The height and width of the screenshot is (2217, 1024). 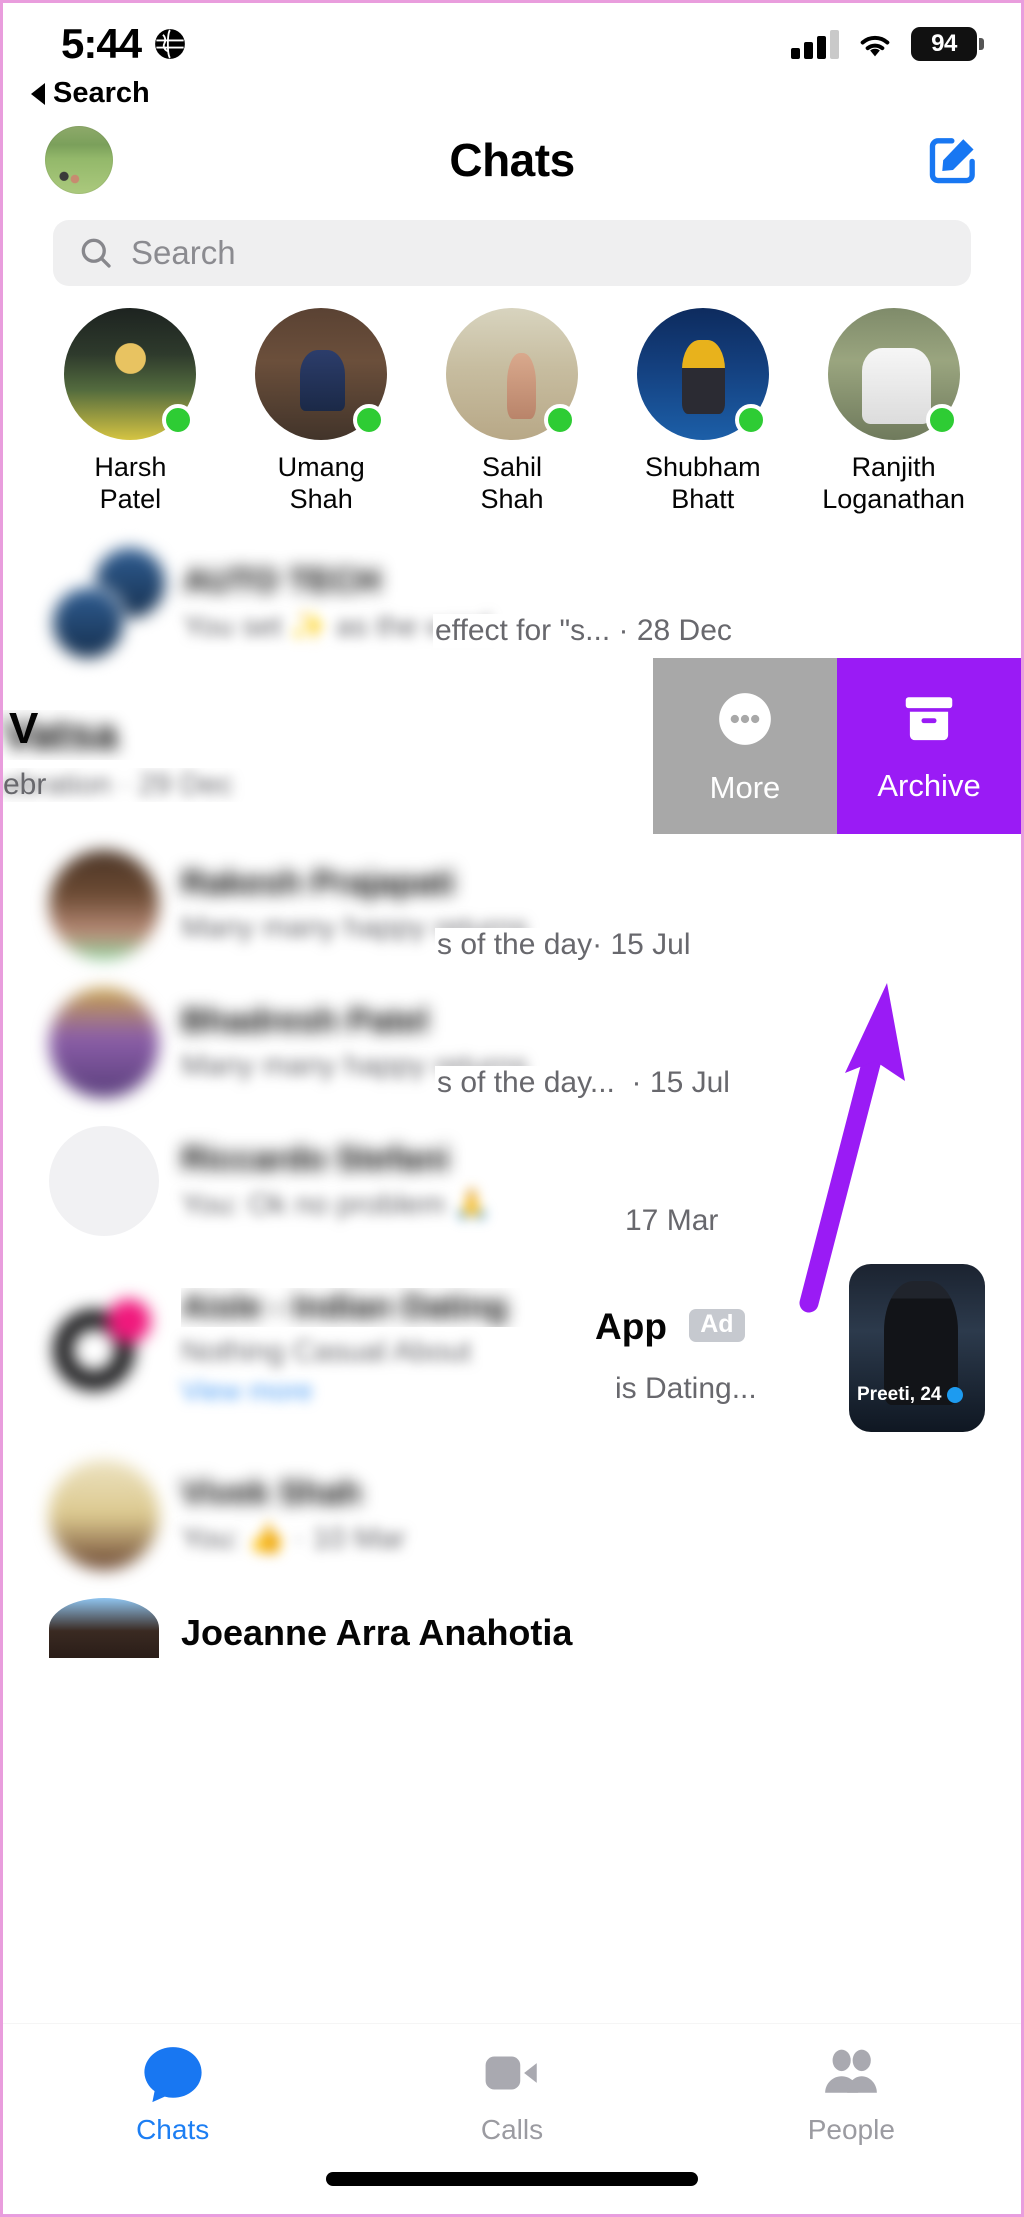 I want to click on ad-badge: Ad, so click(x=717, y=1325).